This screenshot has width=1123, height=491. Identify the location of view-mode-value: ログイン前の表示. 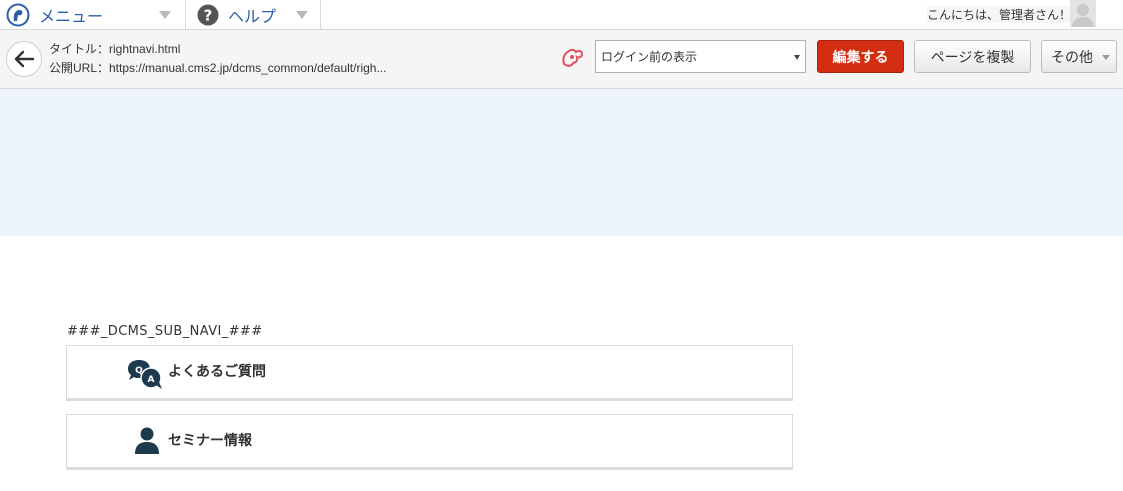
(649, 57).